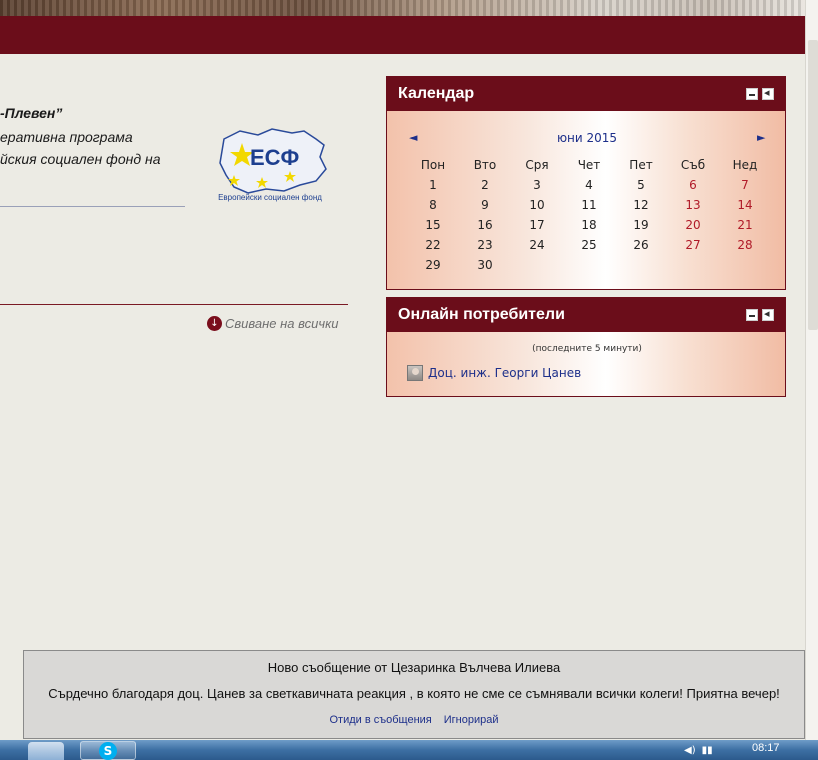 The width and height of the screenshot is (818, 760). I want to click on calendar-day-weekend: 7, so click(745, 185).